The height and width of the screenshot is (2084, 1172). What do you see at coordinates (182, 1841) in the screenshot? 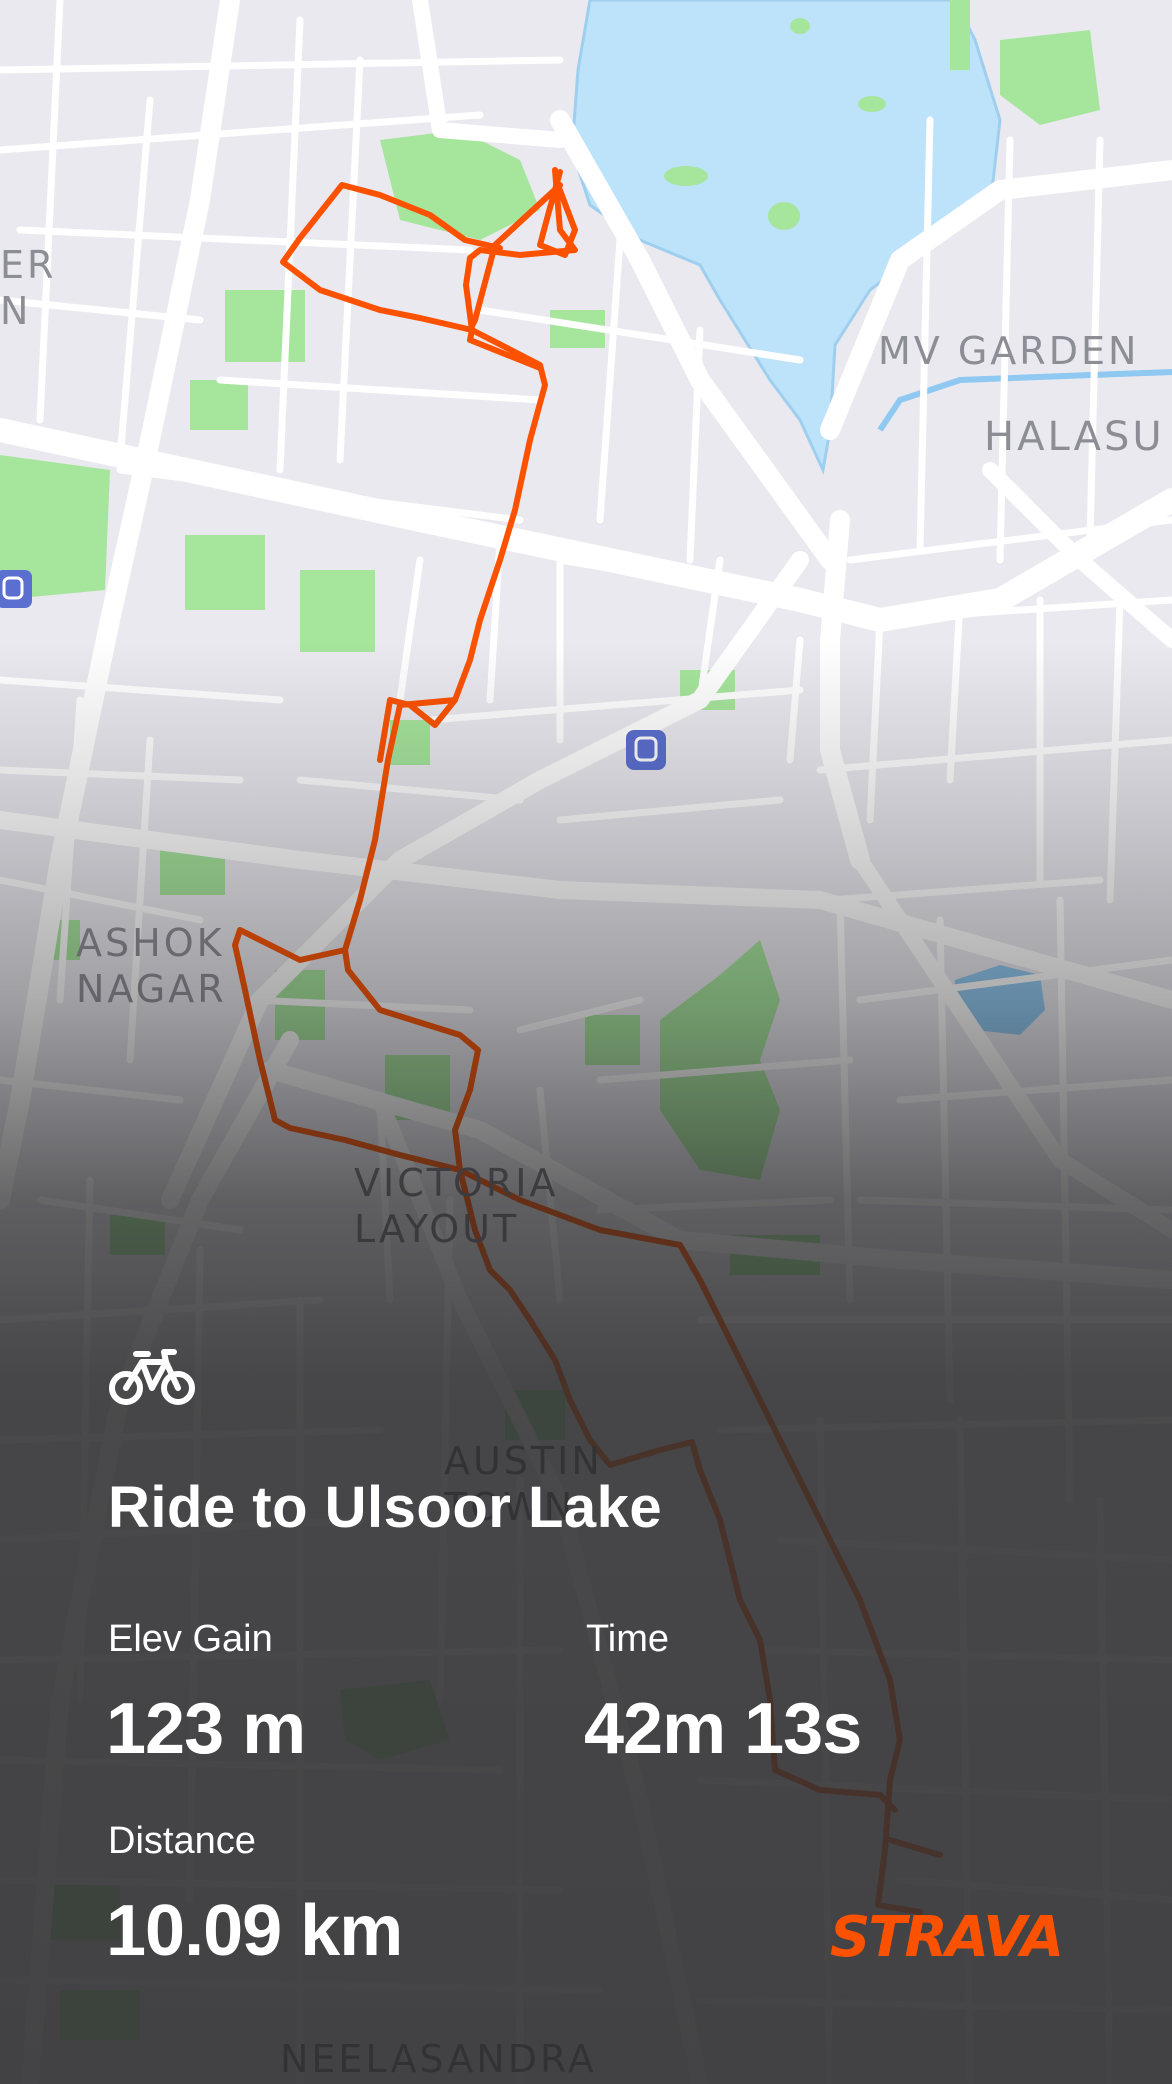
I see `stat-label-distance: Distance` at bounding box center [182, 1841].